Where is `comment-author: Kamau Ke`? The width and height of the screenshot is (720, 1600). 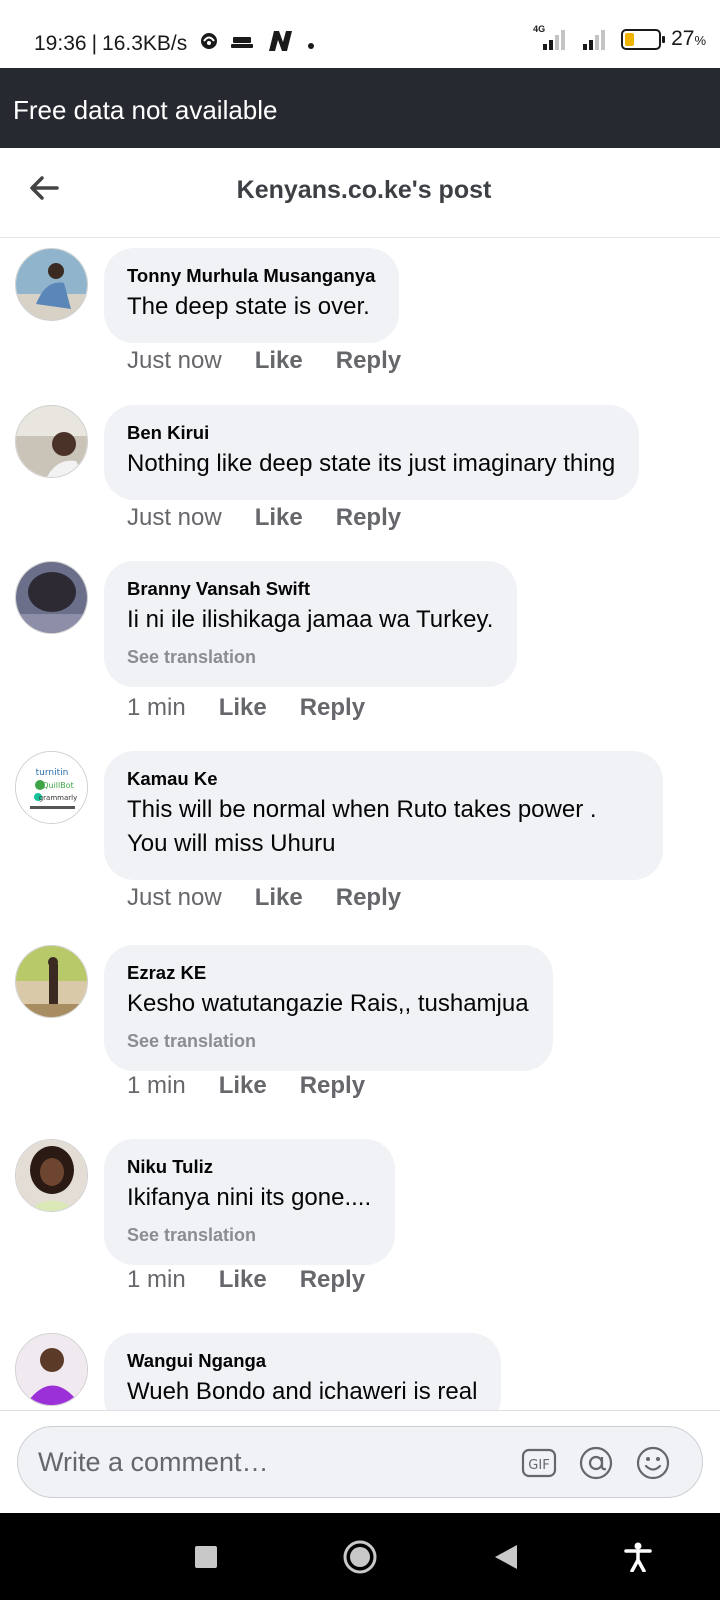
comment-author: Kamau Ke is located at coordinates (383, 779).